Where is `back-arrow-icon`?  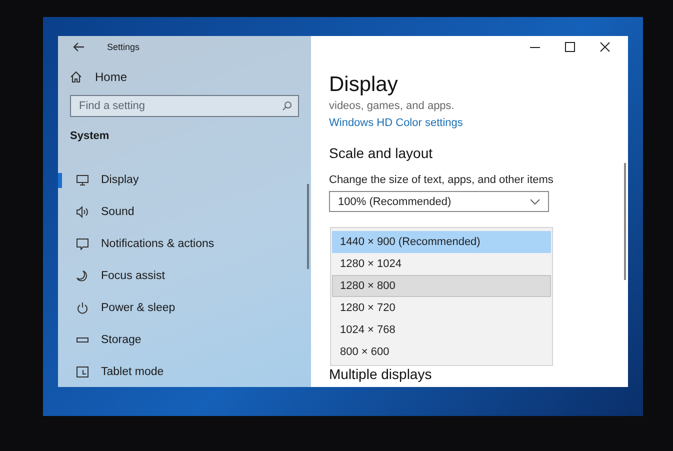
back-arrow-icon is located at coordinates (79, 47).